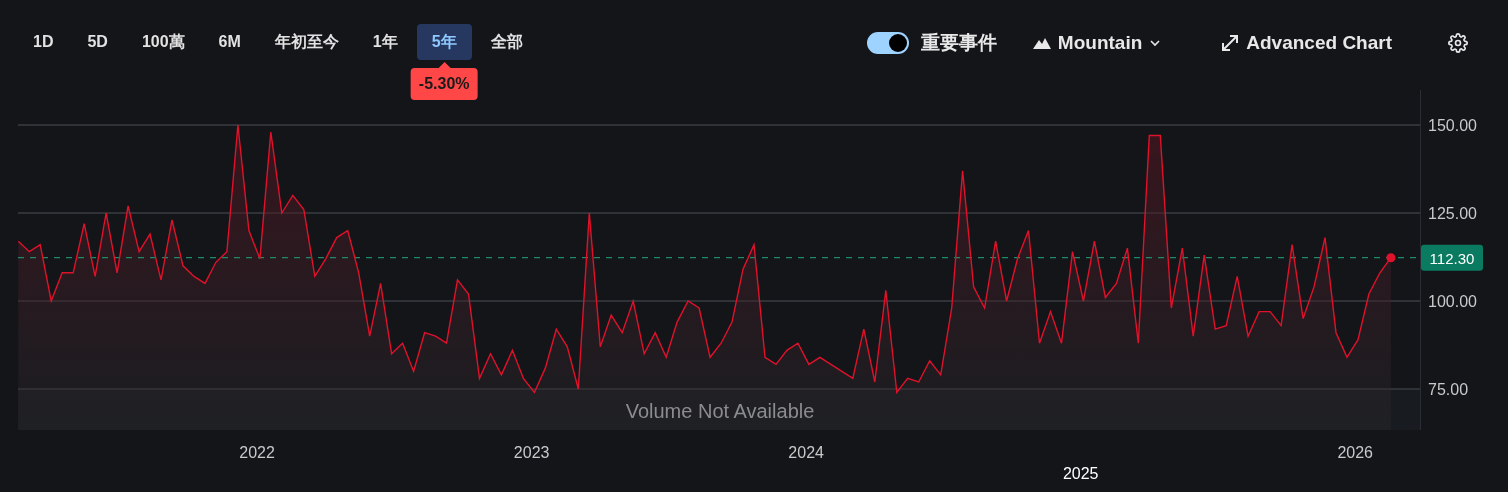 The height and width of the screenshot is (492, 1508). What do you see at coordinates (958, 43) in the screenshot?
I see `toggle-label: 重要事件` at bounding box center [958, 43].